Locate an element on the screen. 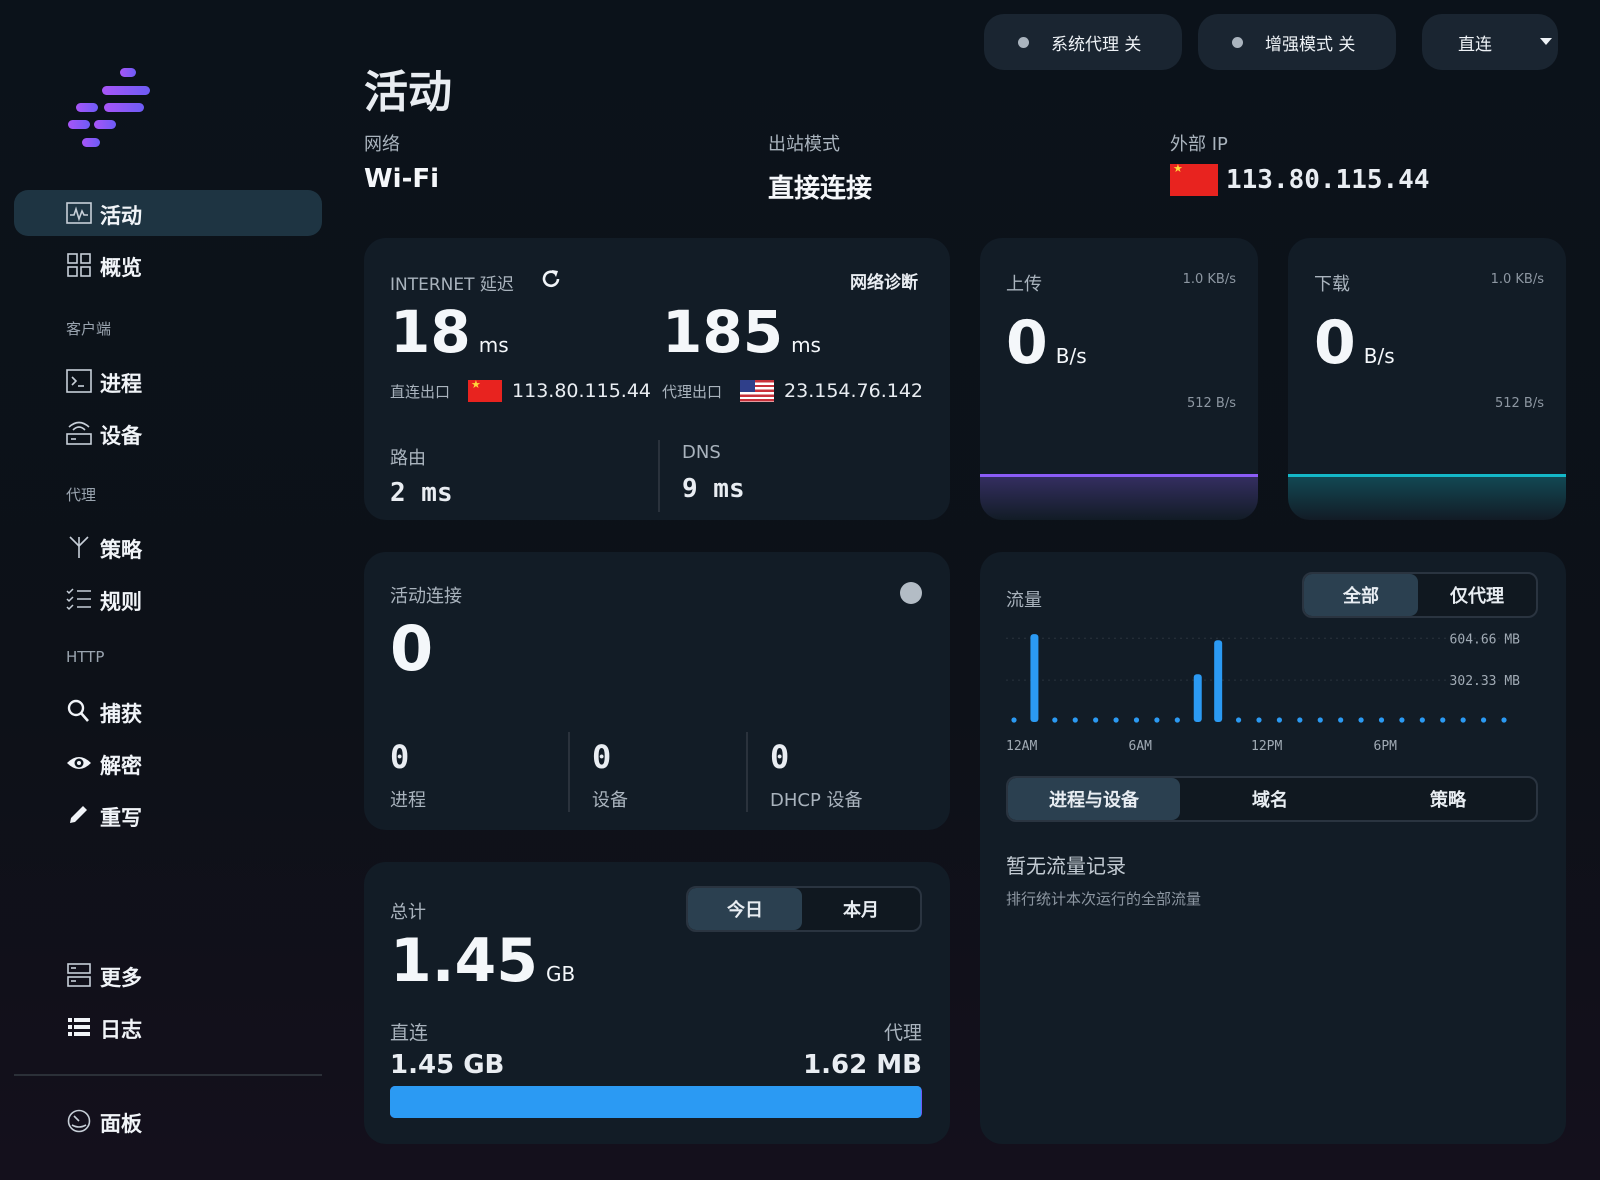 The image size is (1600, 1180). proxy-exit-ip: 23.154.76.142 is located at coordinates (854, 391).